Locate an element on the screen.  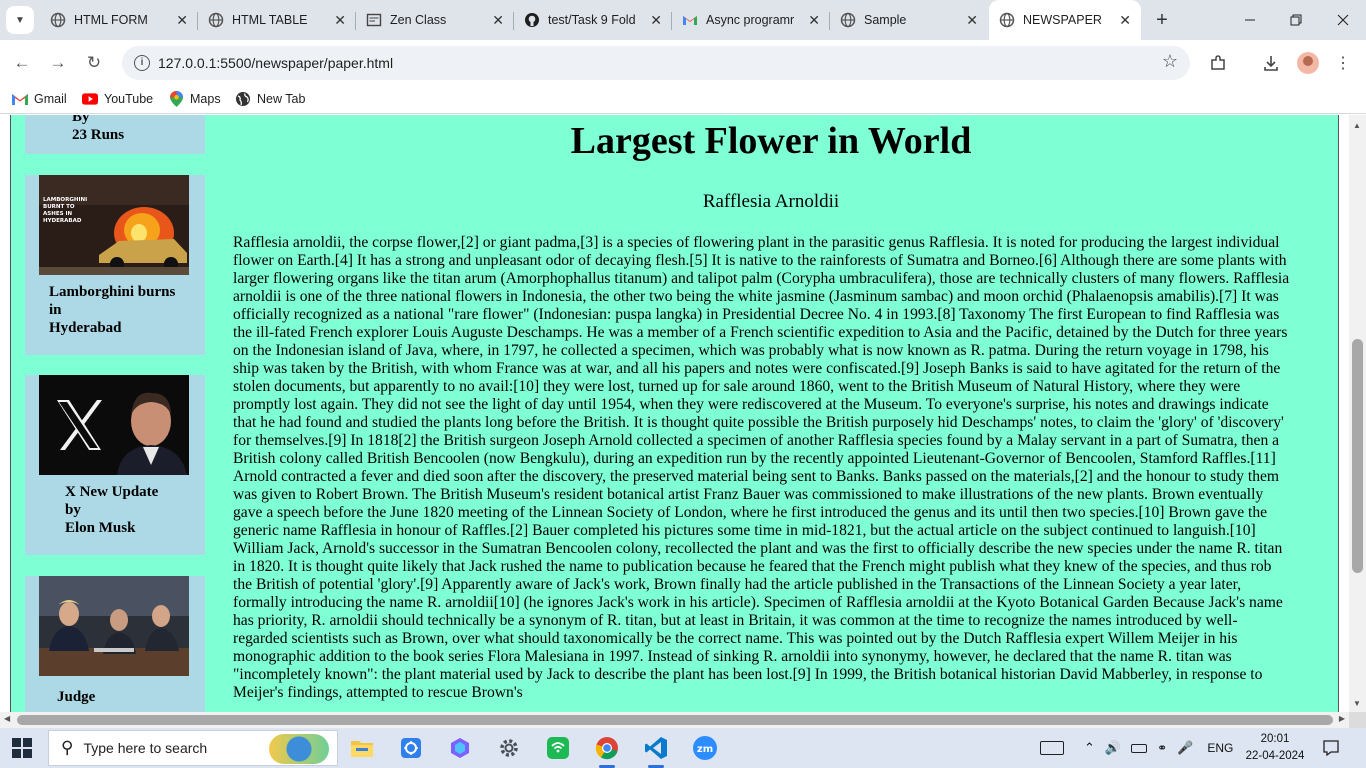
extensions-button is located at coordinates (1218, 63).